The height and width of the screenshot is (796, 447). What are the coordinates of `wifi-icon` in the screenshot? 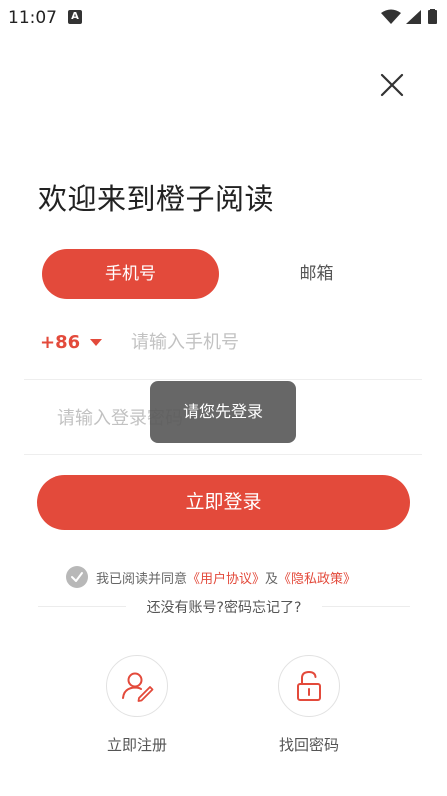 It's located at (391, 16).